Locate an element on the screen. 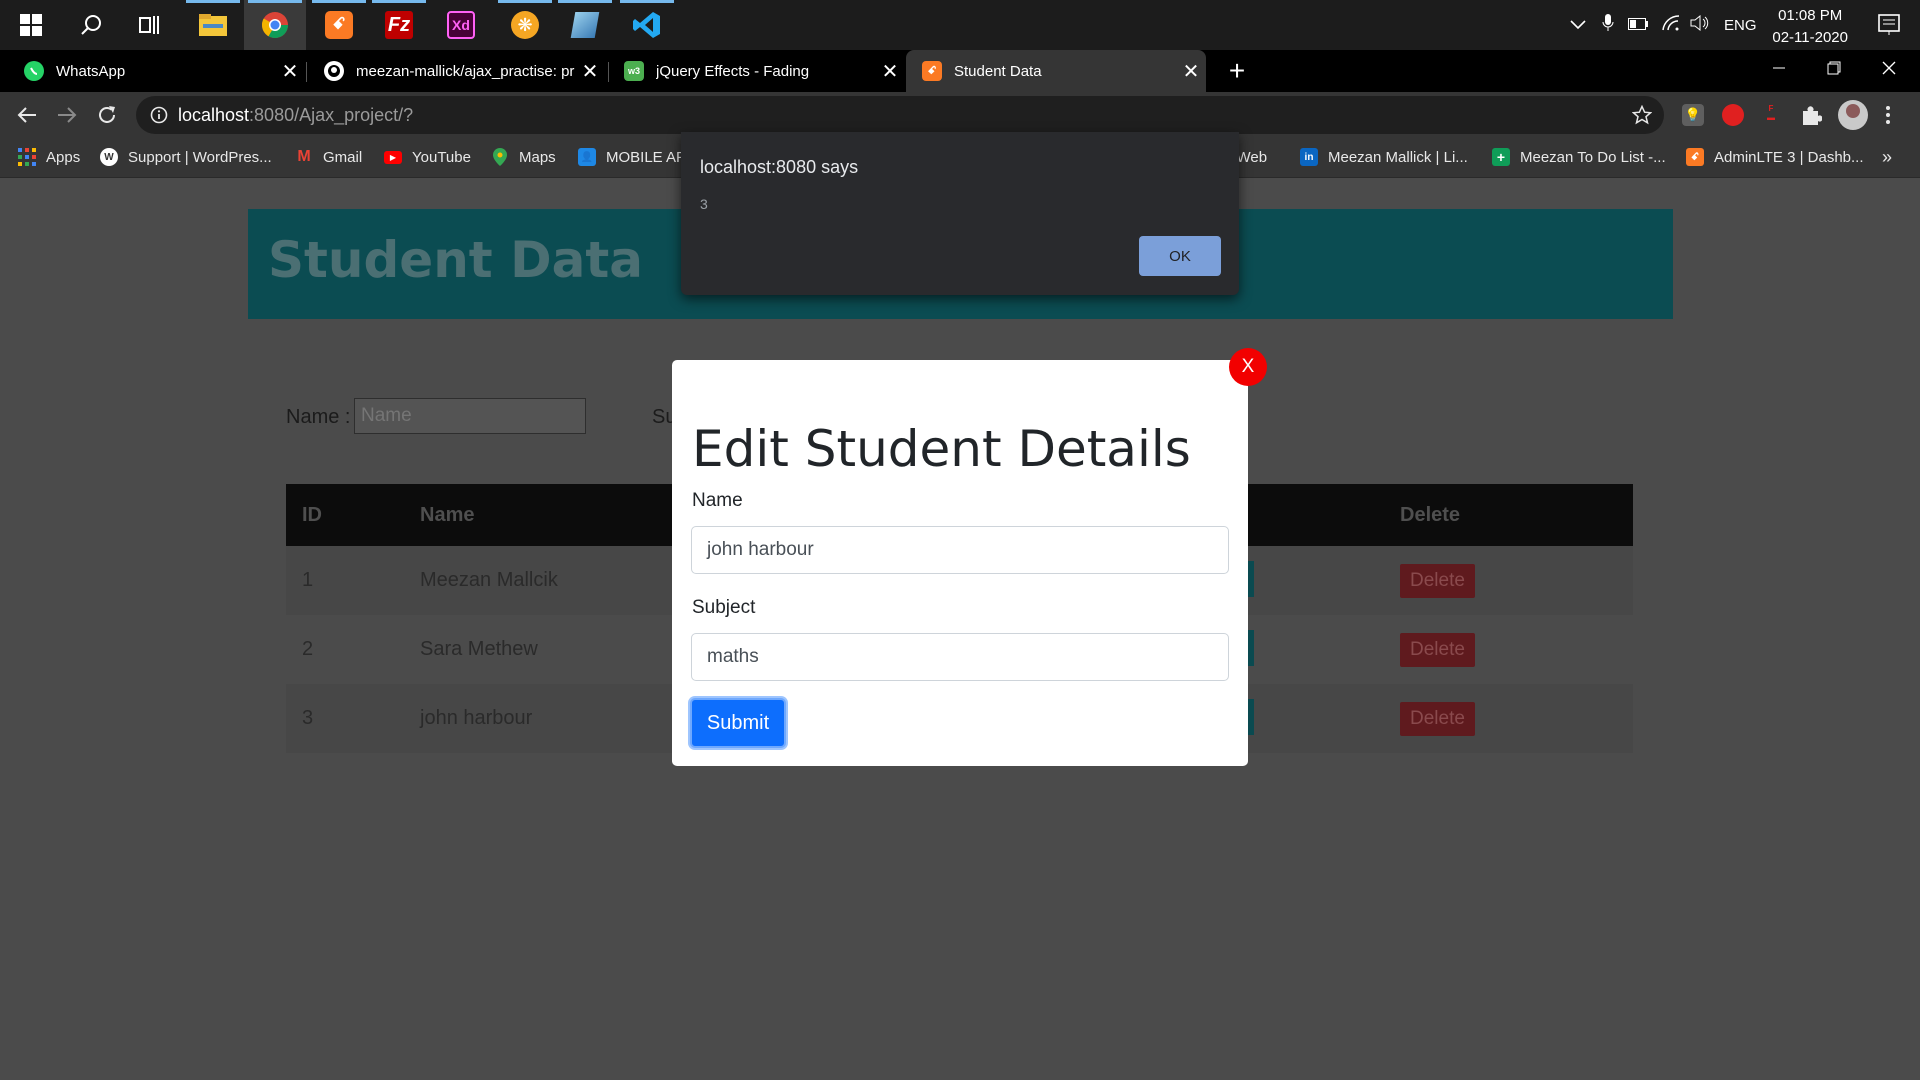 This screenshot has width=1920, height=1080. system-tray: ENG is located at coordinates (1663, 25).